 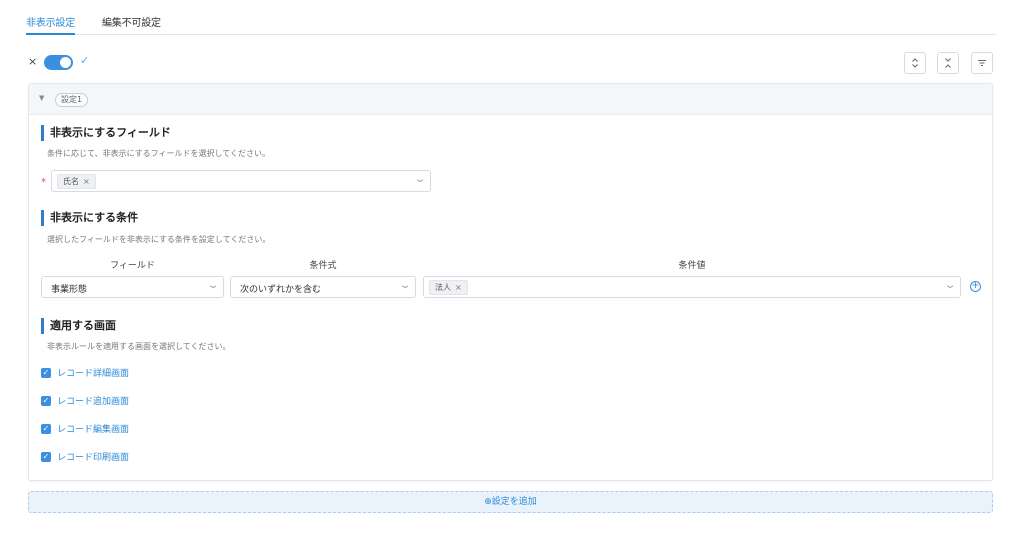 I want to click on screen-option-label: レコード印刷画面, so click(x=93, y=458).